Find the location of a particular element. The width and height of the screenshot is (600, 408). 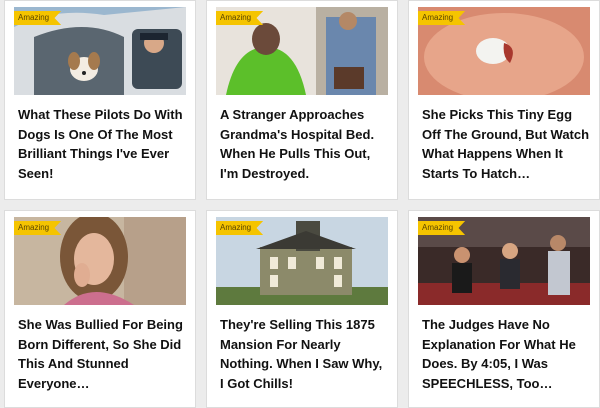

article-thumbnail-mansion: Amazing is located at coordinates (302, 261).